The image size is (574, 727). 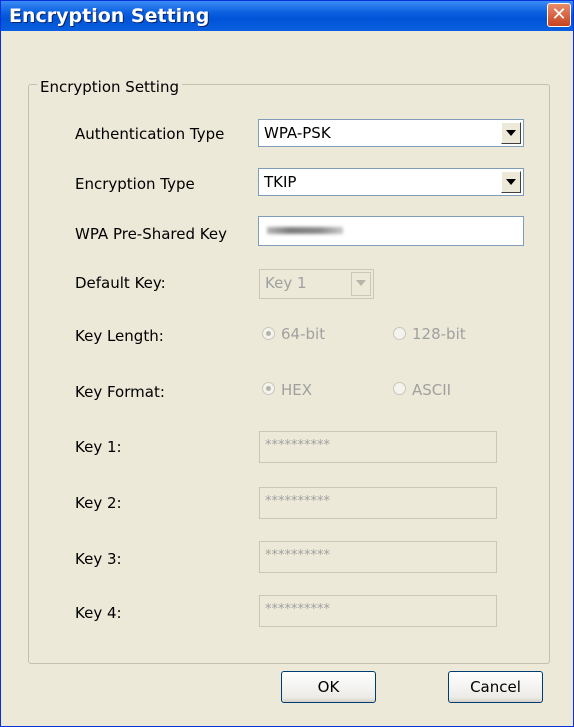 What do you see at coordinates (98, 447) in the screenshot?
I see `key1-label: Key 1:` at bounding box center [98, 447].